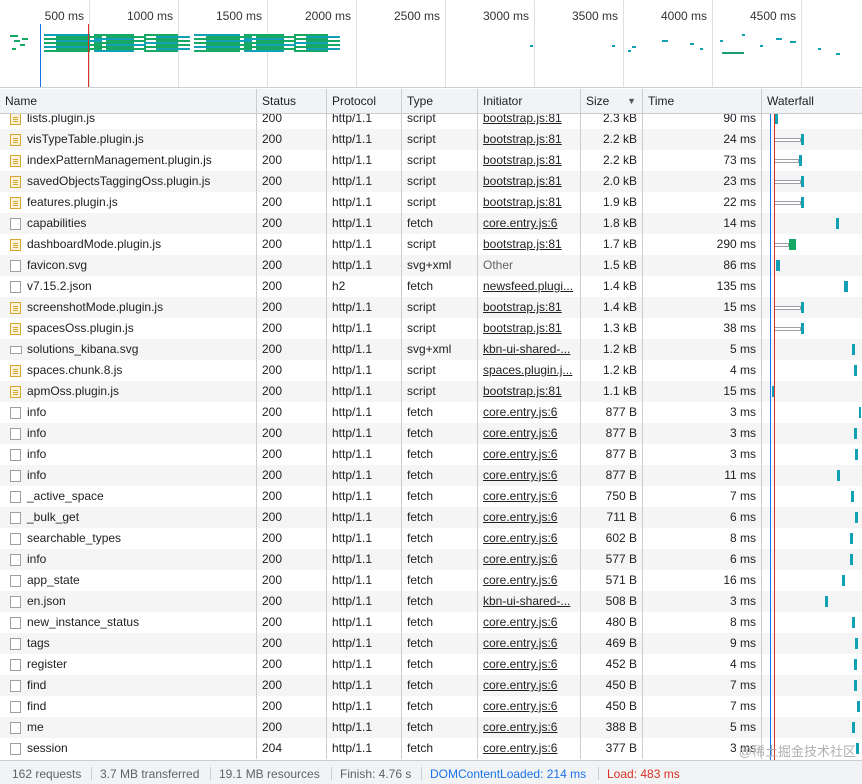  I want to click on cell-name: app_state, so click(128, 580).